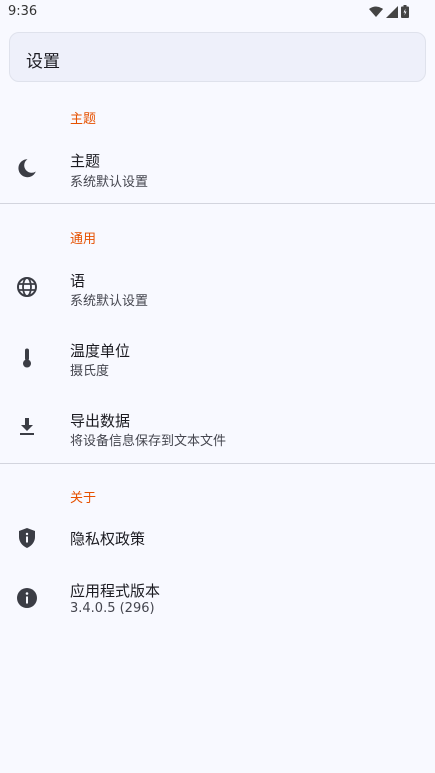  What do you see at coordinates (27, 538) in the screenshot?
I see `shield-icon` at bounding box center [27, 538].